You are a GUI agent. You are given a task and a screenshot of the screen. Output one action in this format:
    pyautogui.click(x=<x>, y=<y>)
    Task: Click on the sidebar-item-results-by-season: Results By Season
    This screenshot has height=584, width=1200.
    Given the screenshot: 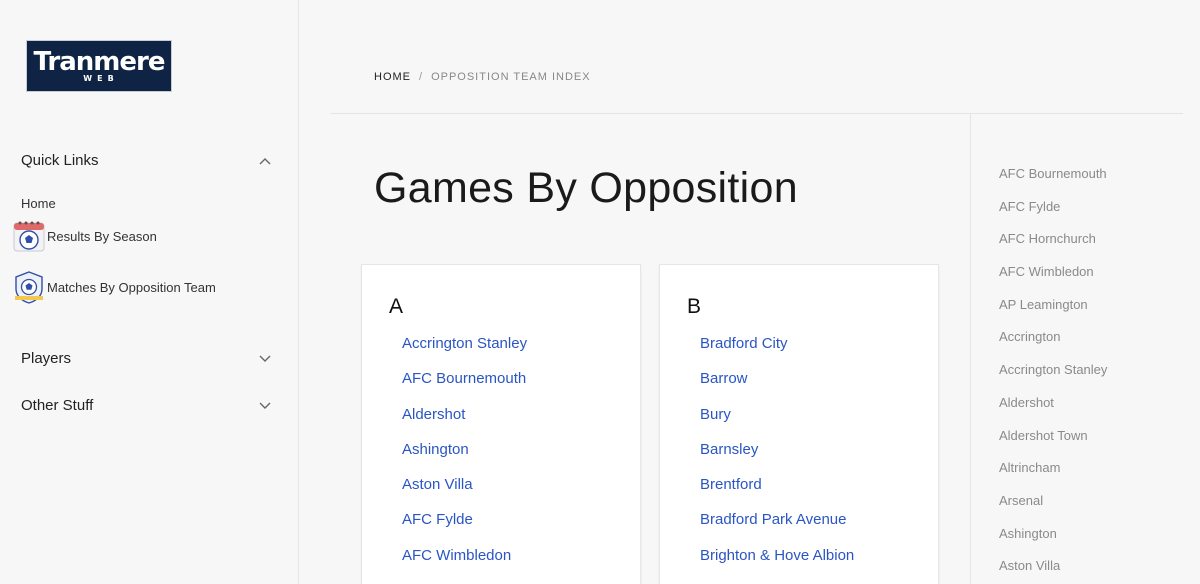 What is the action you would take?
    pyautogui.click(x=84, y=236)
    